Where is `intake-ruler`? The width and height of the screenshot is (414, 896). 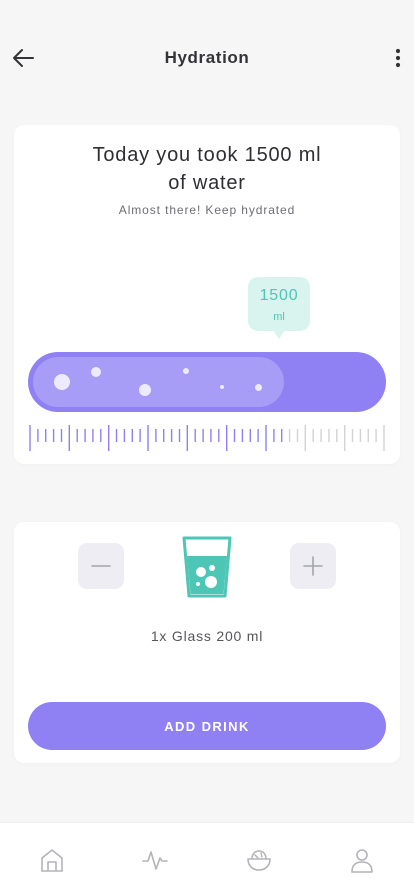 intake-ruler is located at coordinates (207, 438).